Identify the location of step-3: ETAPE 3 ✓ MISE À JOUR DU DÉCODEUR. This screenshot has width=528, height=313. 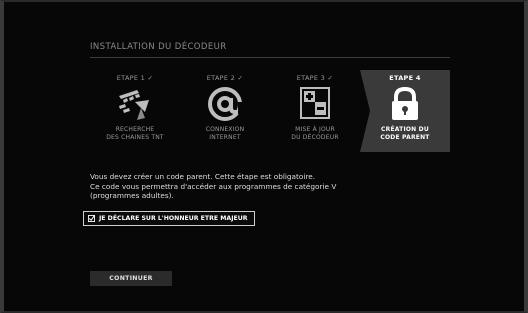
(315, 111).